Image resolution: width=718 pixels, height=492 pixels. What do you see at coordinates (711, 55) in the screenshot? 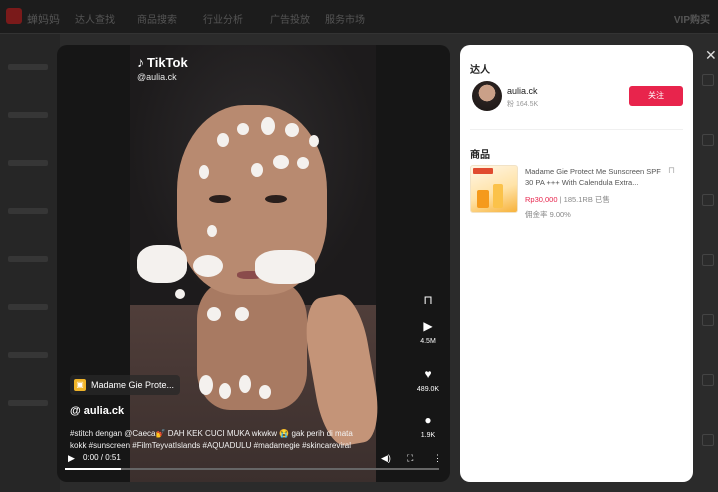
I see `close-icon: ✕` at bounding box center [711, 55].